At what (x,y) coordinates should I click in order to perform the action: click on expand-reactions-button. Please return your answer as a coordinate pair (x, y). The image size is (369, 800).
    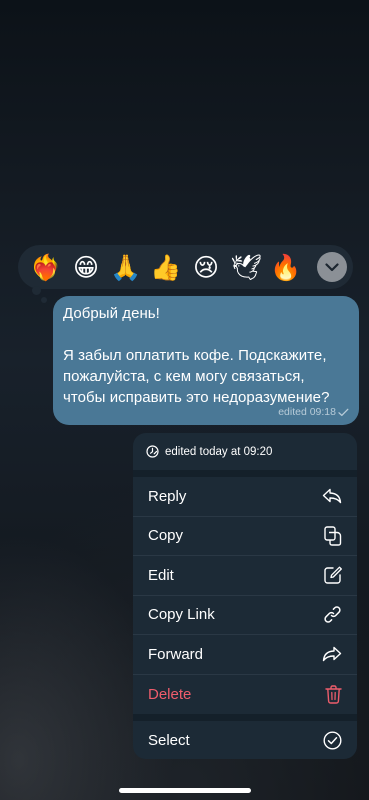
    Looking at the image, I should click on (332, 267).